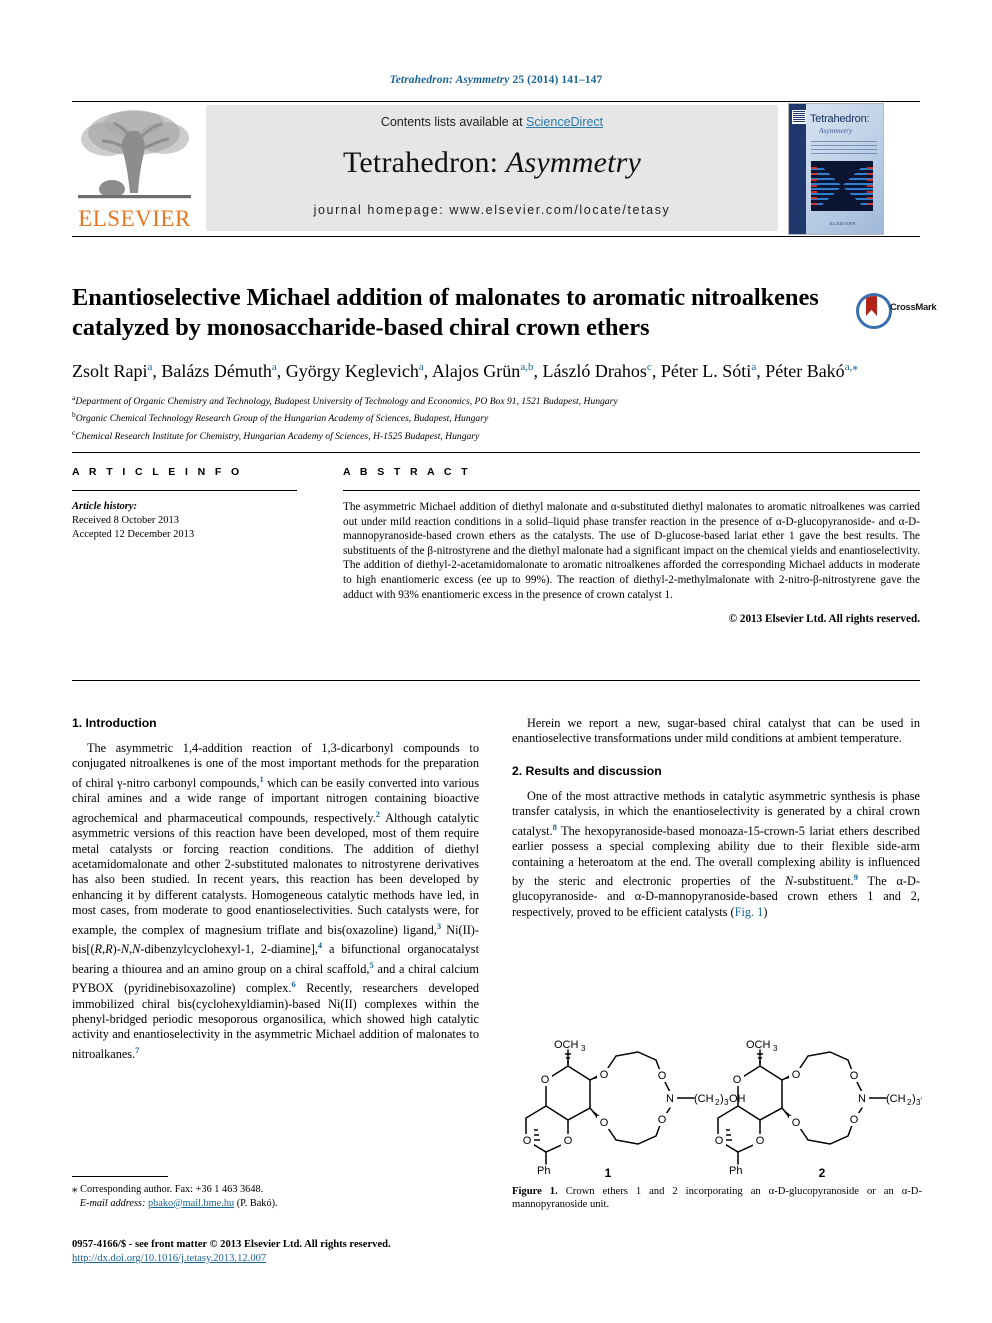 The image size is (992, 1323). Describe the element at coordinates (844, 146) in the screenshot. I see `cover-blurb-lines` at that location.